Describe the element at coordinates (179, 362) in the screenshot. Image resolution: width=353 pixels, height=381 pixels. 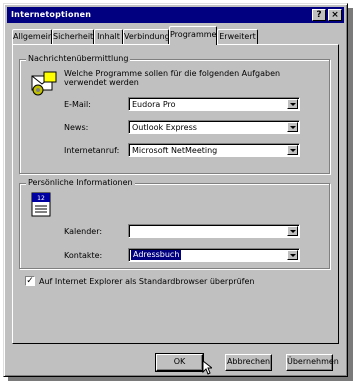
I see `ok-button: OK` at that location.